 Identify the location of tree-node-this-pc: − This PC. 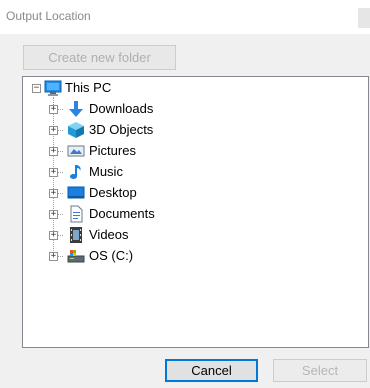
(123, 88).